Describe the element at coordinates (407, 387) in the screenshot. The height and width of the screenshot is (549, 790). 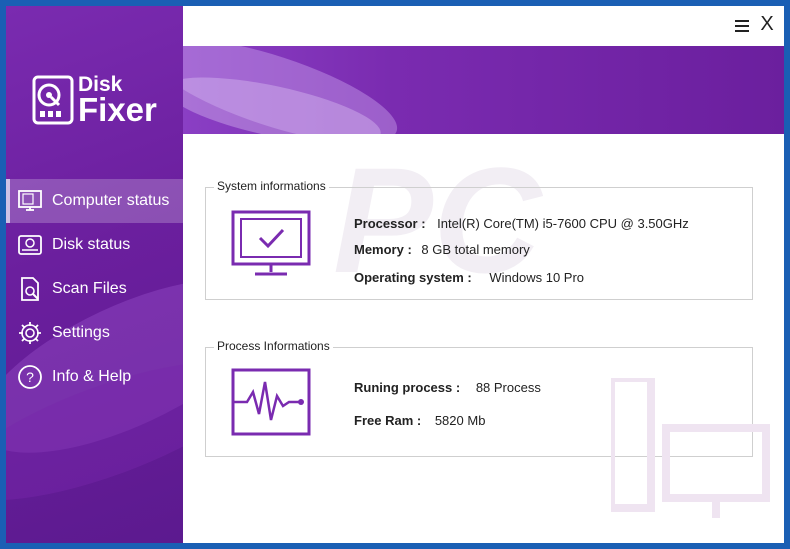
I see `running-process-label: Runing process :` at that location.